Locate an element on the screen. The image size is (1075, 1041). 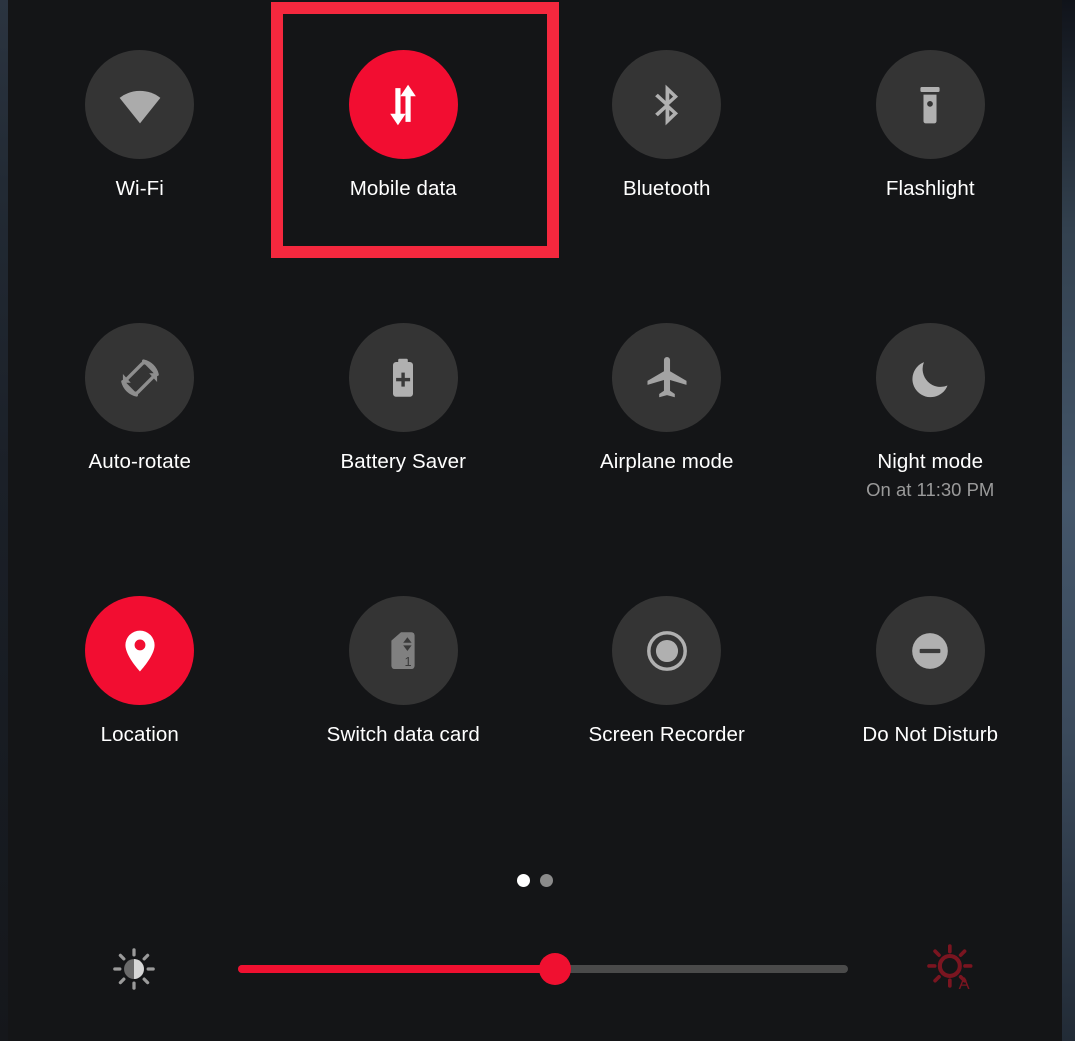
brightness-medium-icon is located at coordinates (134, 969).